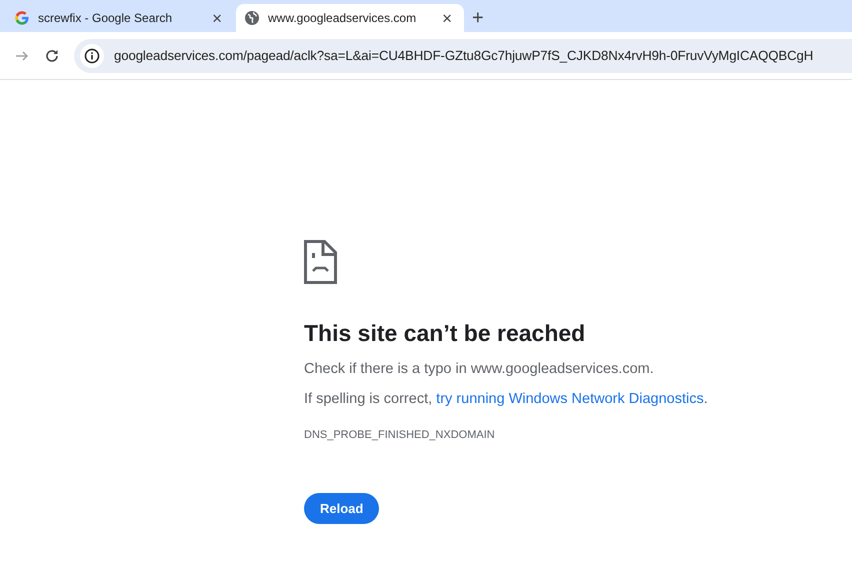  Describe the element at coordinates (350, 18) in the screenshot. I see `browser-tab: www.googleadservices.com ×` at that location.